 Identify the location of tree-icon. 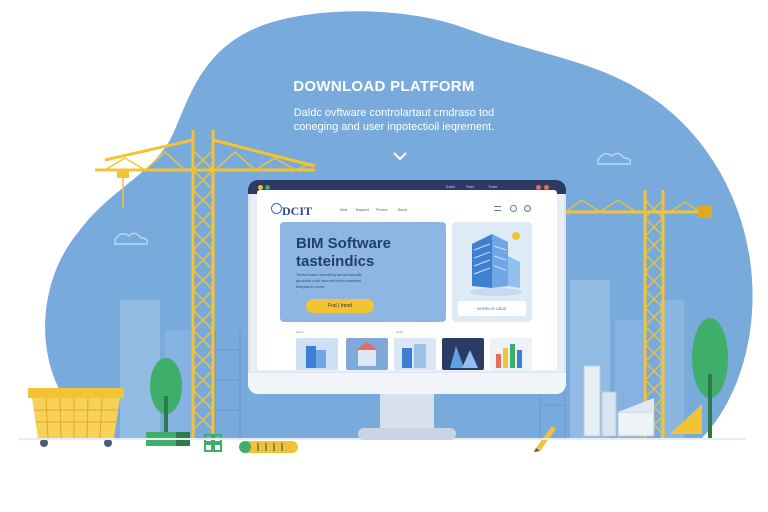
(166, 399).